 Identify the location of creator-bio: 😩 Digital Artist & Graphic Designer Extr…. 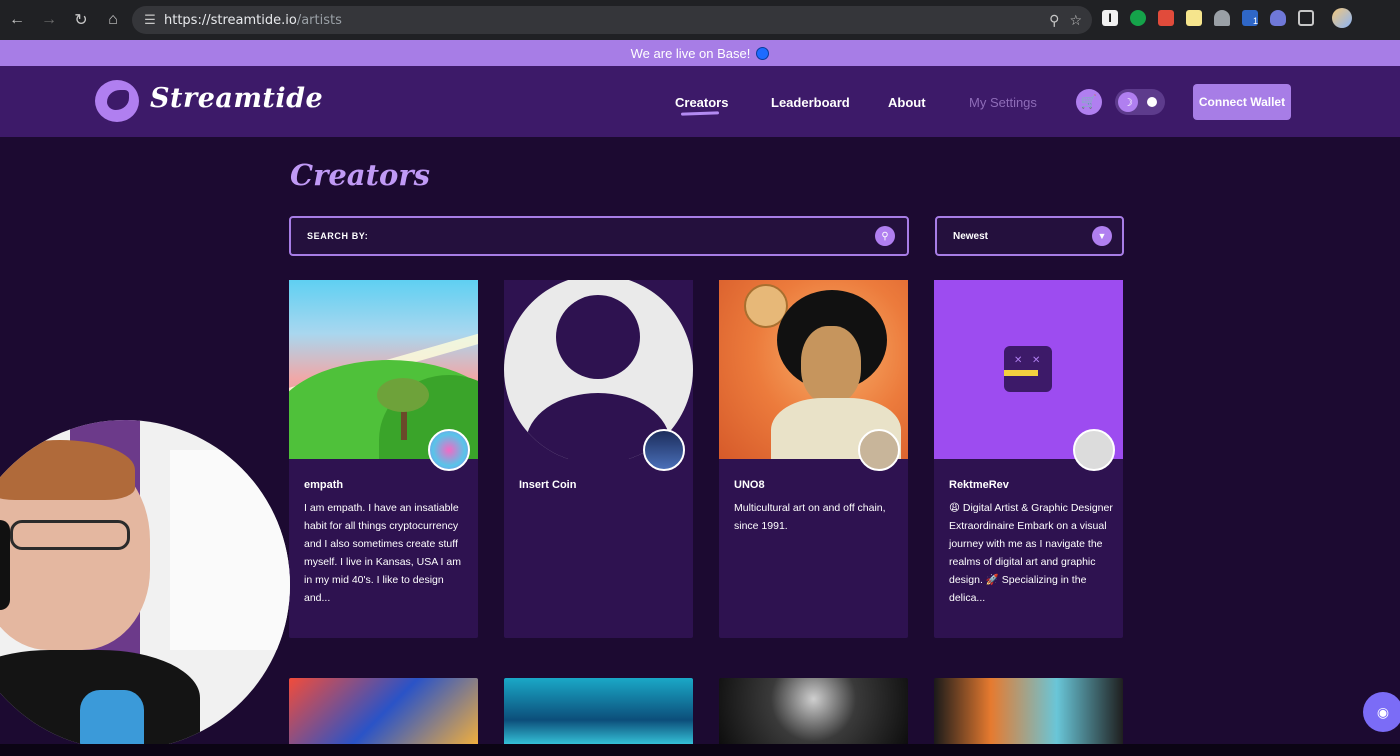
(1031, 553).